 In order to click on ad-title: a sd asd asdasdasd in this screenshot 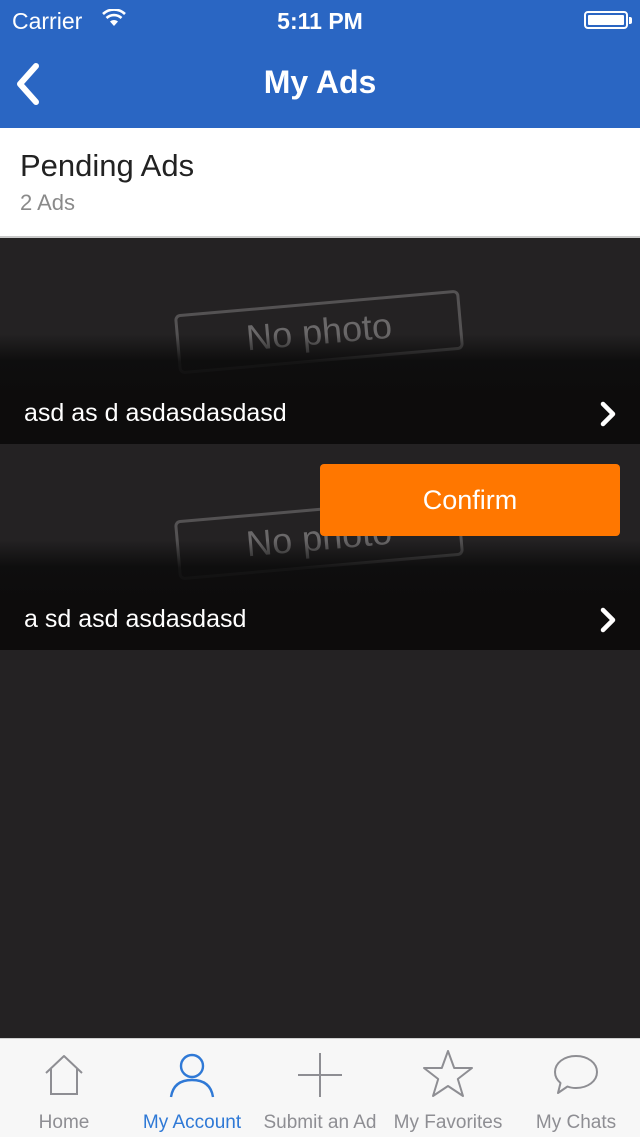, I will do `click(135, 619)`.